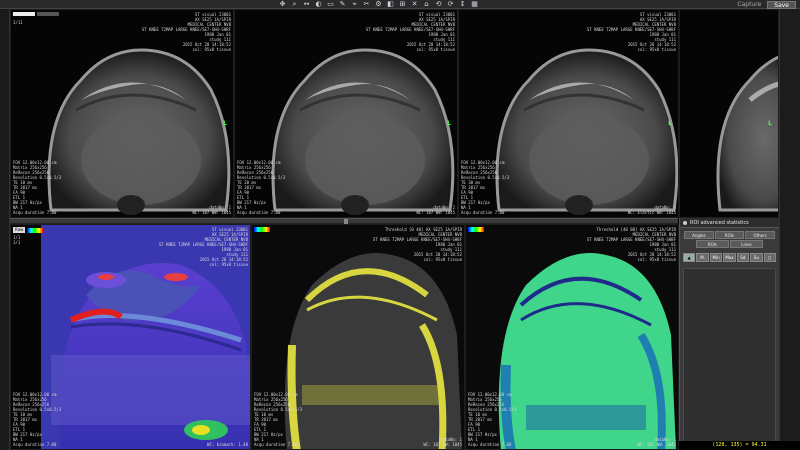  I want to click on tab-angles: Angles, so click(699, 235).